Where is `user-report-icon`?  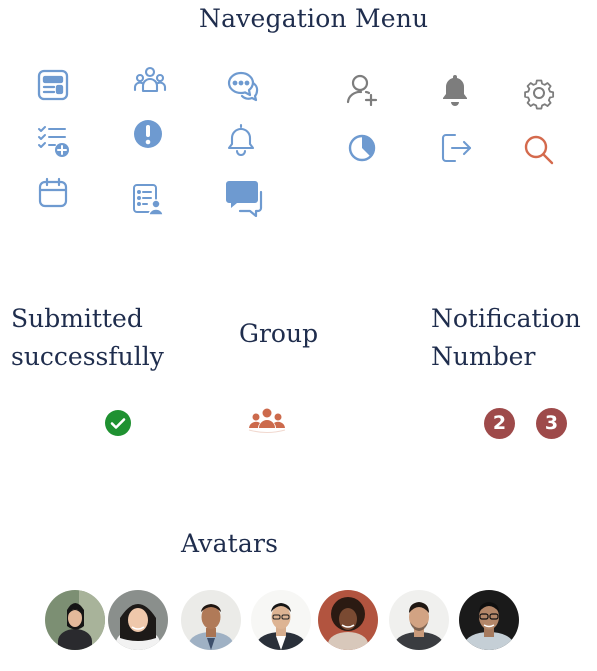 user-report-icon is located at coordinates (147, 199).